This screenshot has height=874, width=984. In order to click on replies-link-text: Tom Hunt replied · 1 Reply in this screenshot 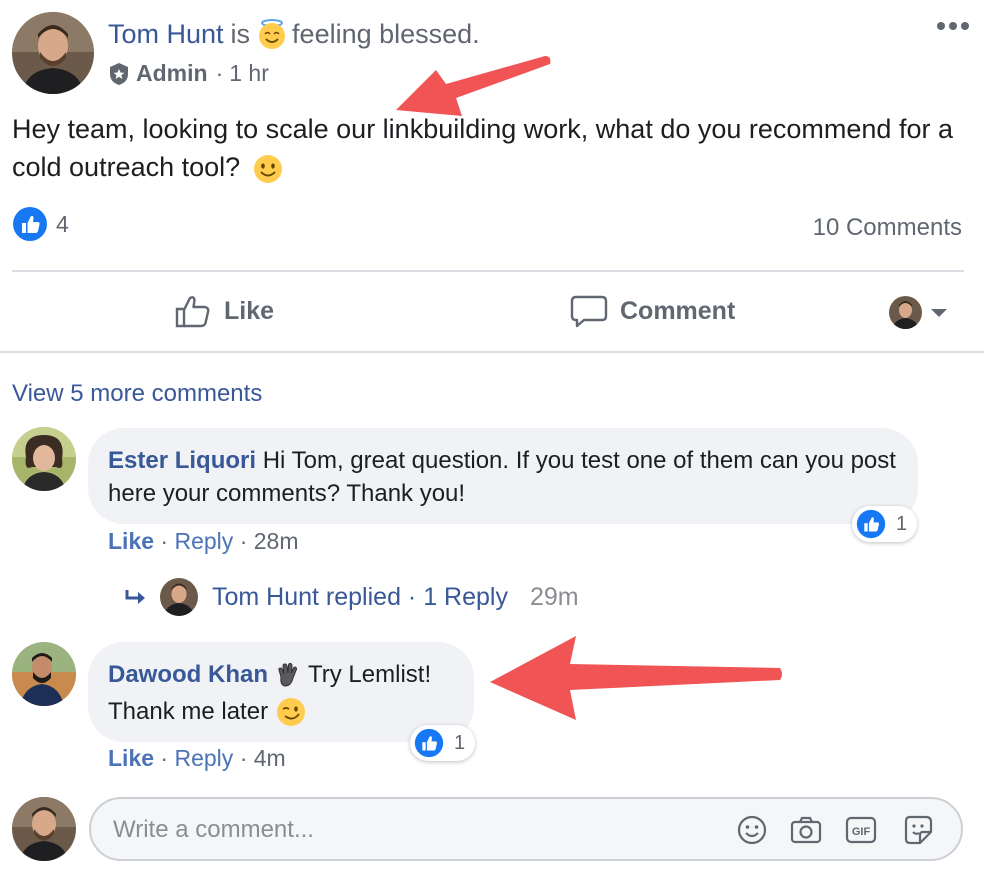, I will do `click(360, 597)`.